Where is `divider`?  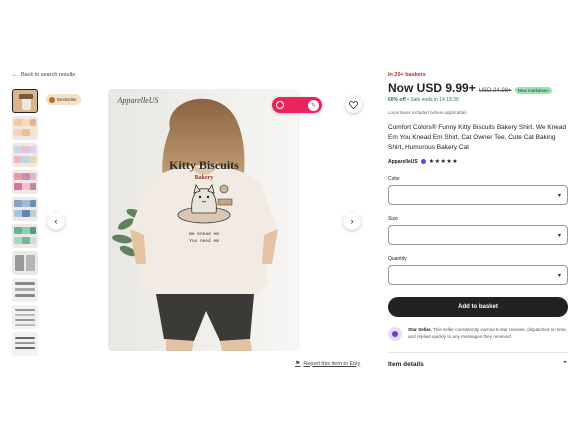 divider is located at coordinates (478, 353).